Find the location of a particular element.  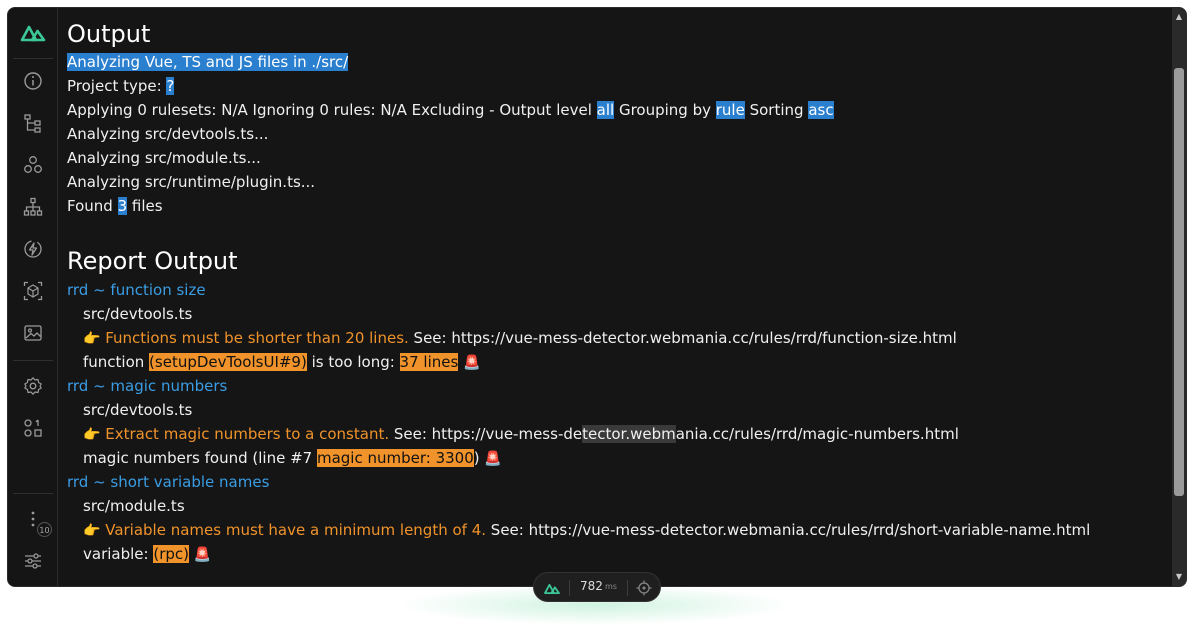

rule-title: rrd ~ function size is located at coordinates (136, 290).